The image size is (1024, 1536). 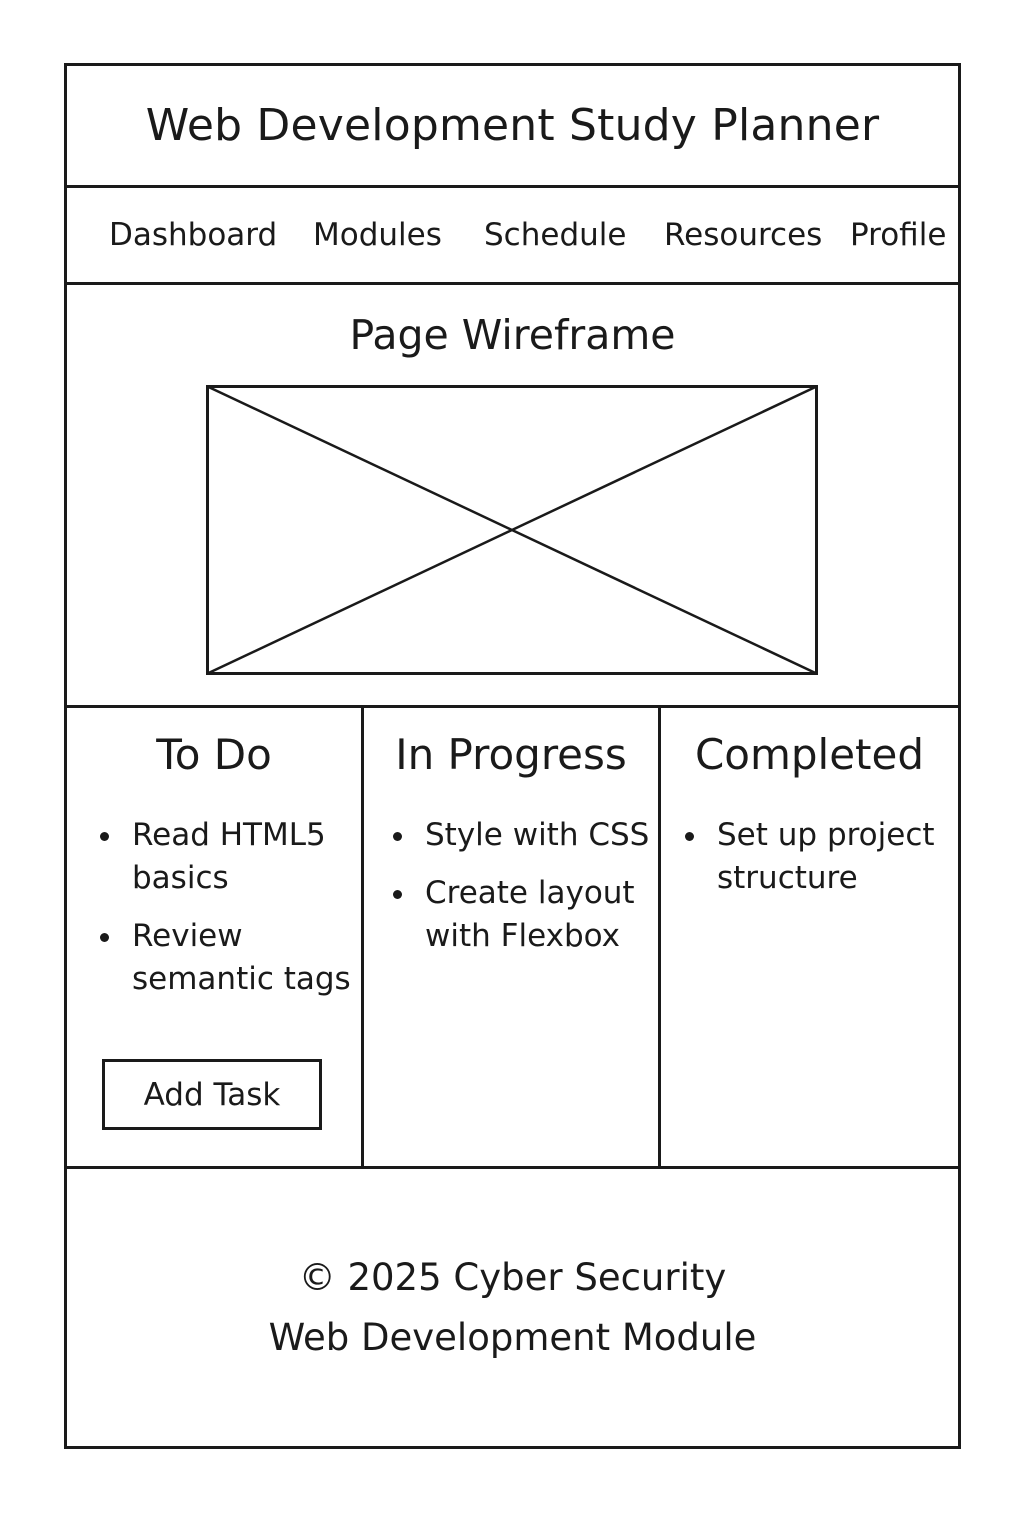 I want to click on image-placeholder-icon, so click(x=512, y=530).